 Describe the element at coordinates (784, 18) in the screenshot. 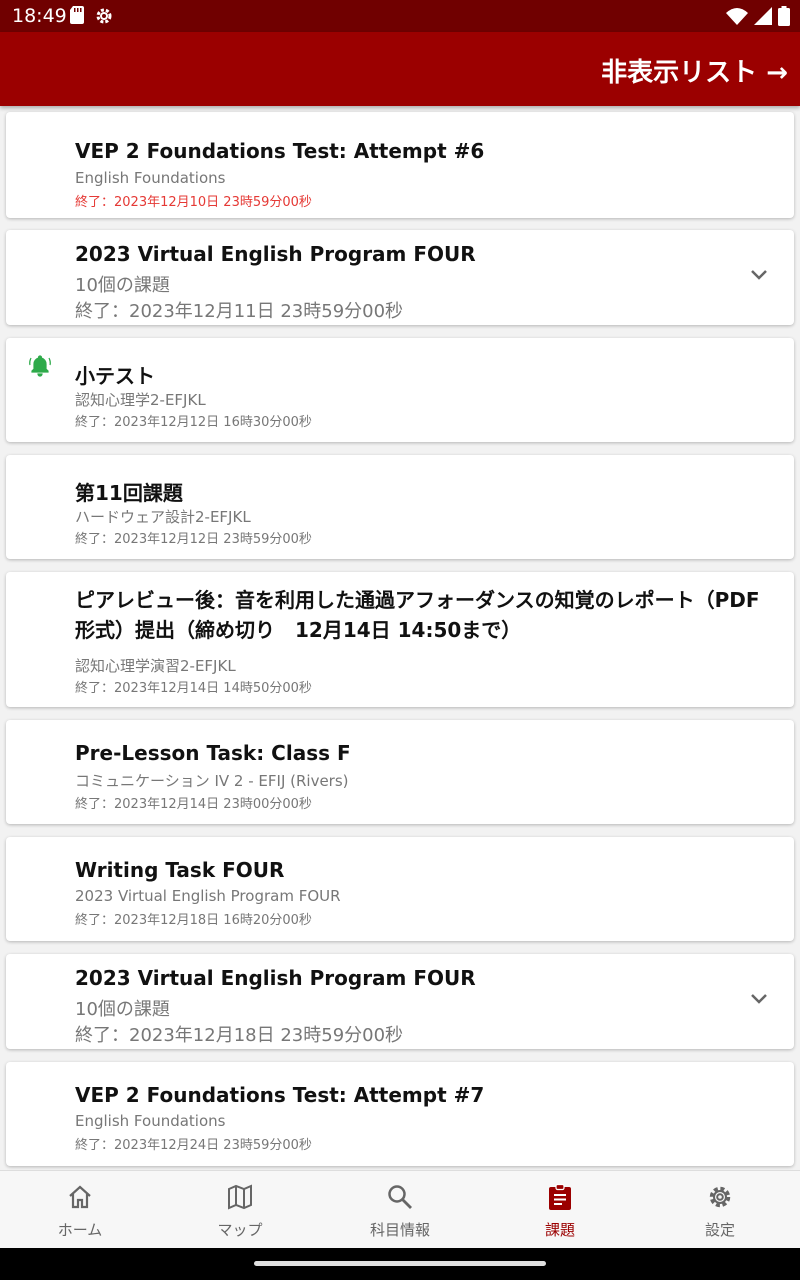

I see `battery-icon` at that location.